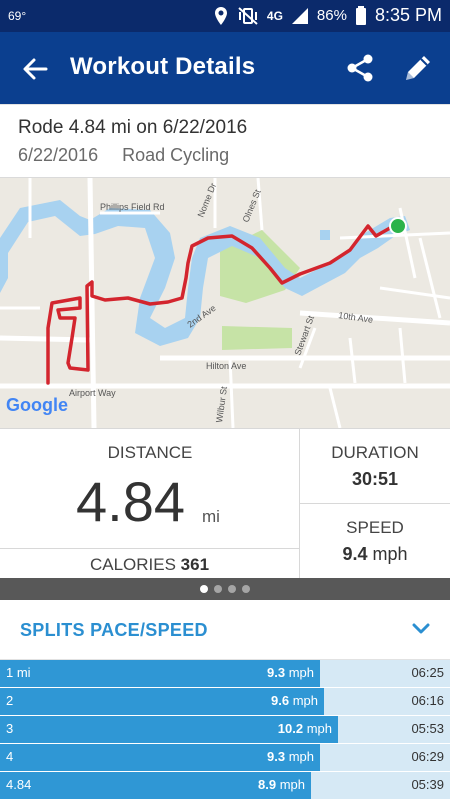 This screenshot has width=450, height=800. Describe the element at coordinates (225, 757) in the screenshot. I see `split-row: 4 9.3 mph 06:29` at that location.